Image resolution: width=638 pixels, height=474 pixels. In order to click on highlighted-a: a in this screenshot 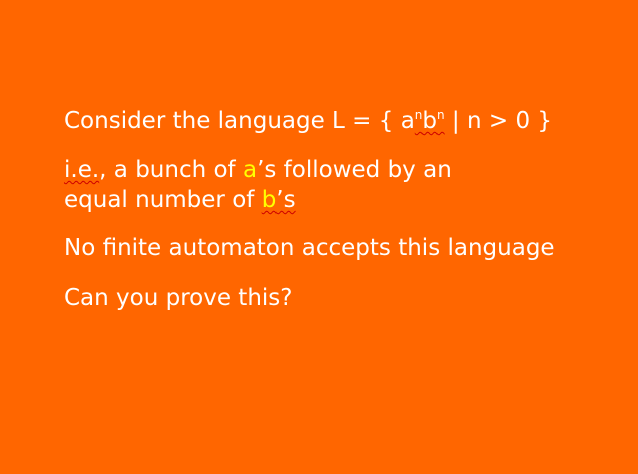, I will do `click(250, 170)`.